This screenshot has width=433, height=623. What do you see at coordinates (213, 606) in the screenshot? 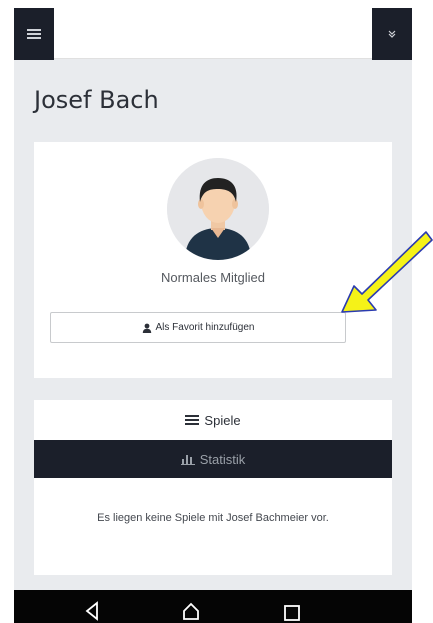
I see `android-nav-bar` at bounding box center [213, 606].